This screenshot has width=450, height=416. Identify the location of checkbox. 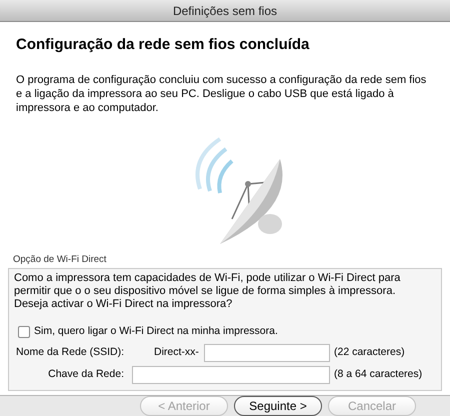
(24, 332).